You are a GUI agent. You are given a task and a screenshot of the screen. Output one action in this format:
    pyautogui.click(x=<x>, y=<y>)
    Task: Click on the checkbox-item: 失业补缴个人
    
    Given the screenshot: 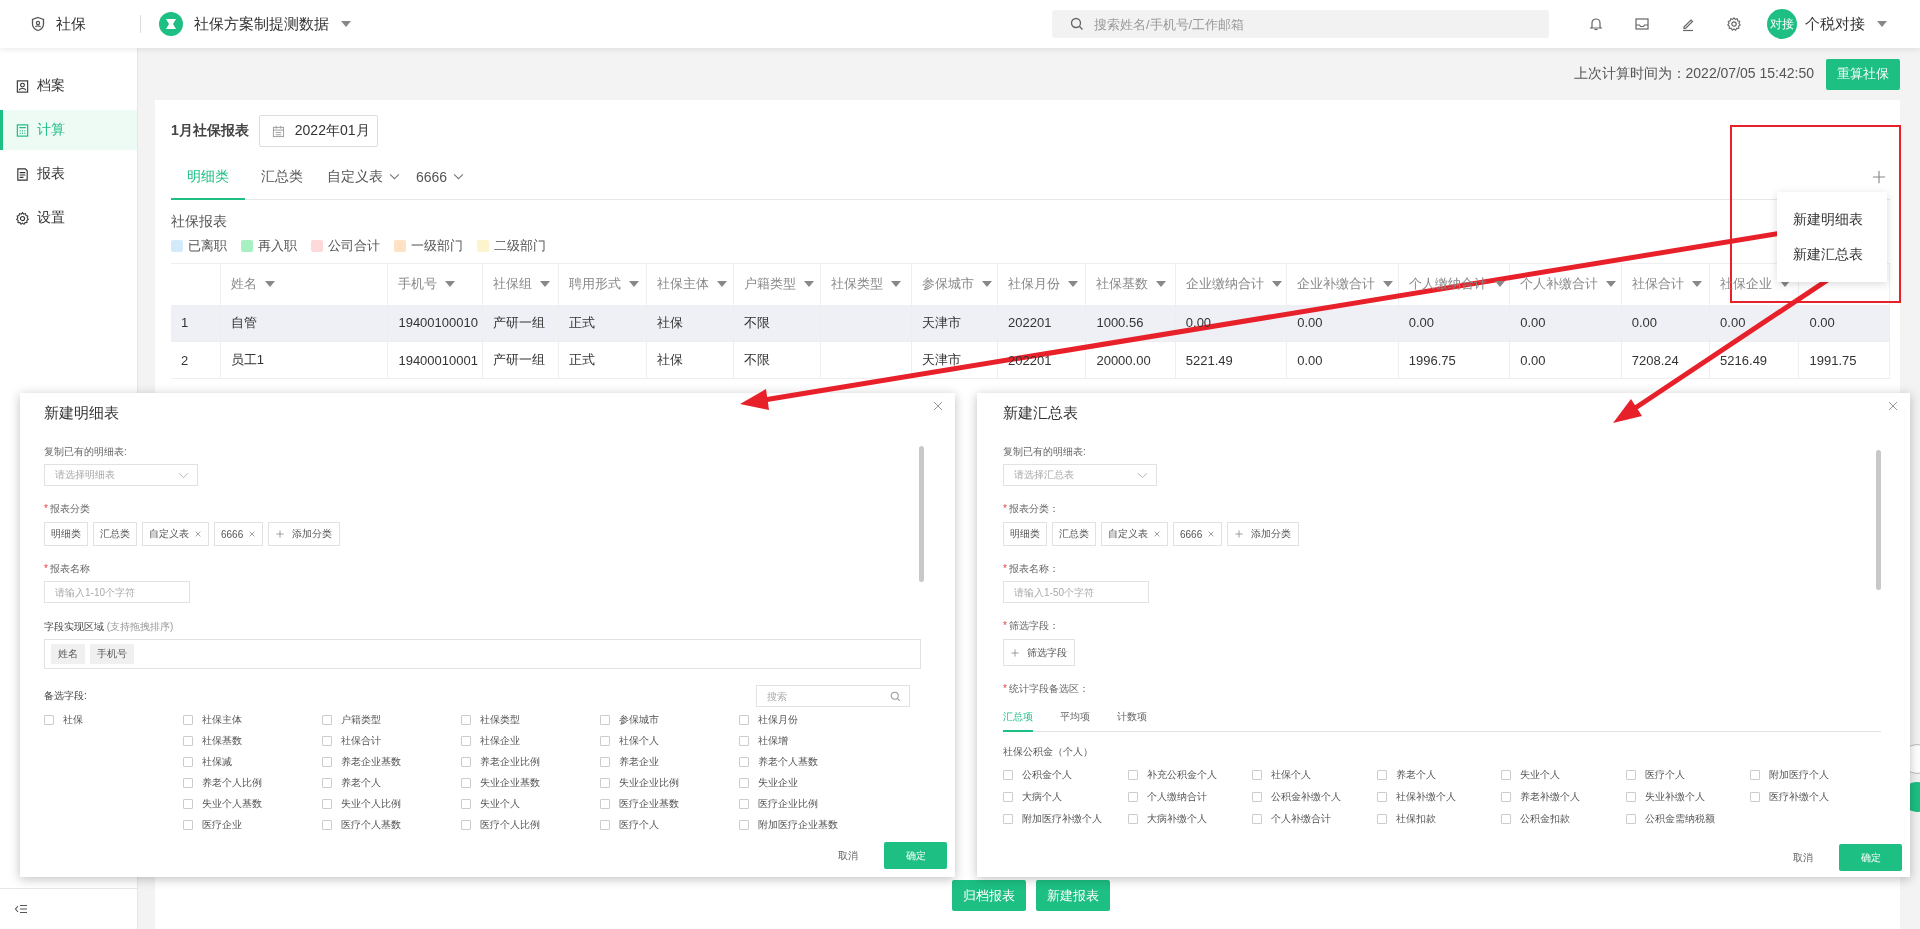 What is the action you would take?
    pyautogui.click(x=1687, y=797)
    